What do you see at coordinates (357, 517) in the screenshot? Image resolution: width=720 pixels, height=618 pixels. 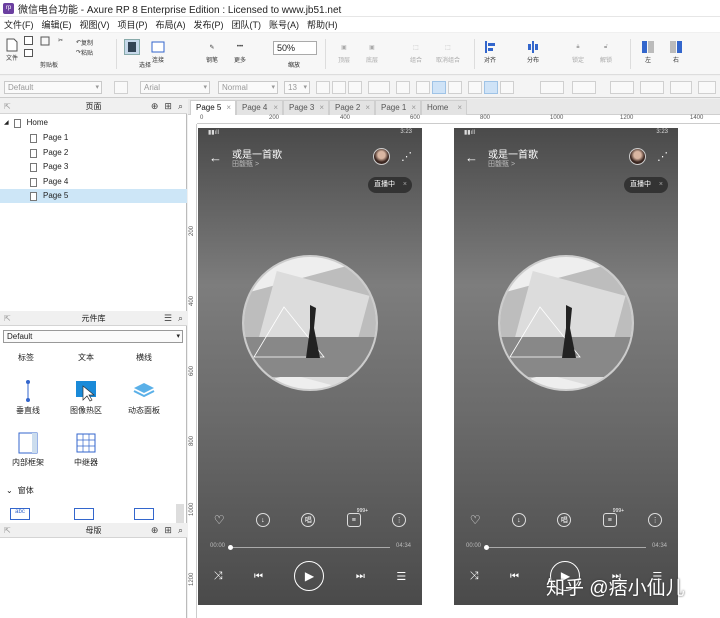 I see `comment-icon: ≡ 999+` at bounding box center [357, 517].